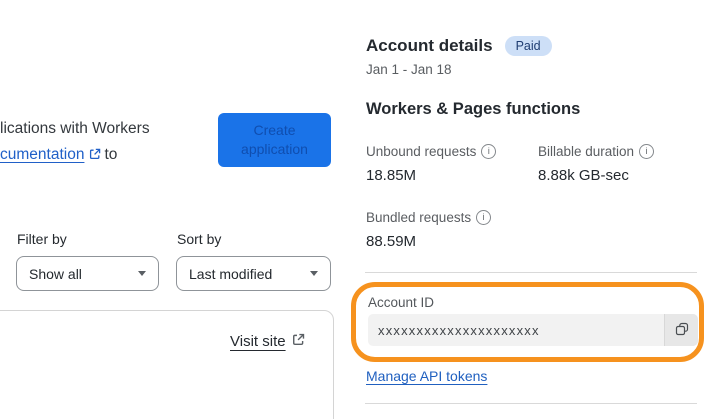 The width and height of the screenshot is (718, 419). What do you see at coordinates (258, 341) in the screenshot?
I see `visit-site-label: Visit site` at bounding box center [258, 341].